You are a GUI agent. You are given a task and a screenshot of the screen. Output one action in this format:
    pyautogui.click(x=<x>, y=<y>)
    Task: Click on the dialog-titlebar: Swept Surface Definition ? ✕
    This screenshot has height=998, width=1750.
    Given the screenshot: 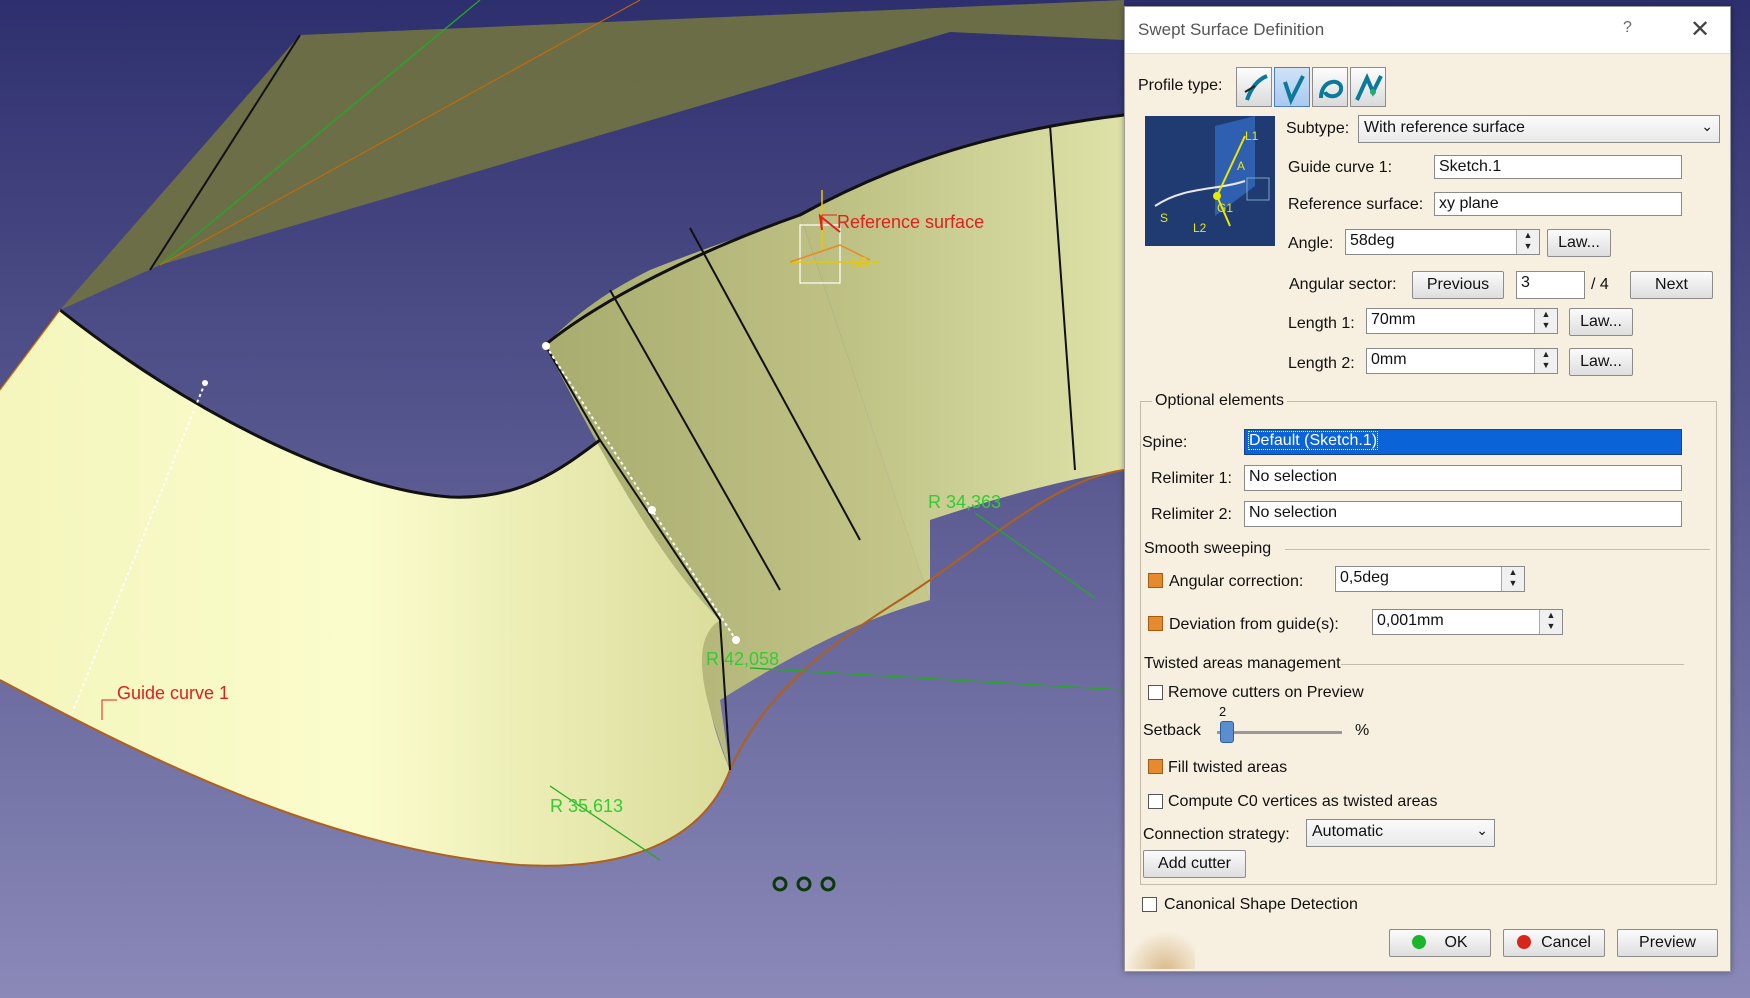 What is the action you would take?
    pyautogui.click(x=1427, y=30)
    